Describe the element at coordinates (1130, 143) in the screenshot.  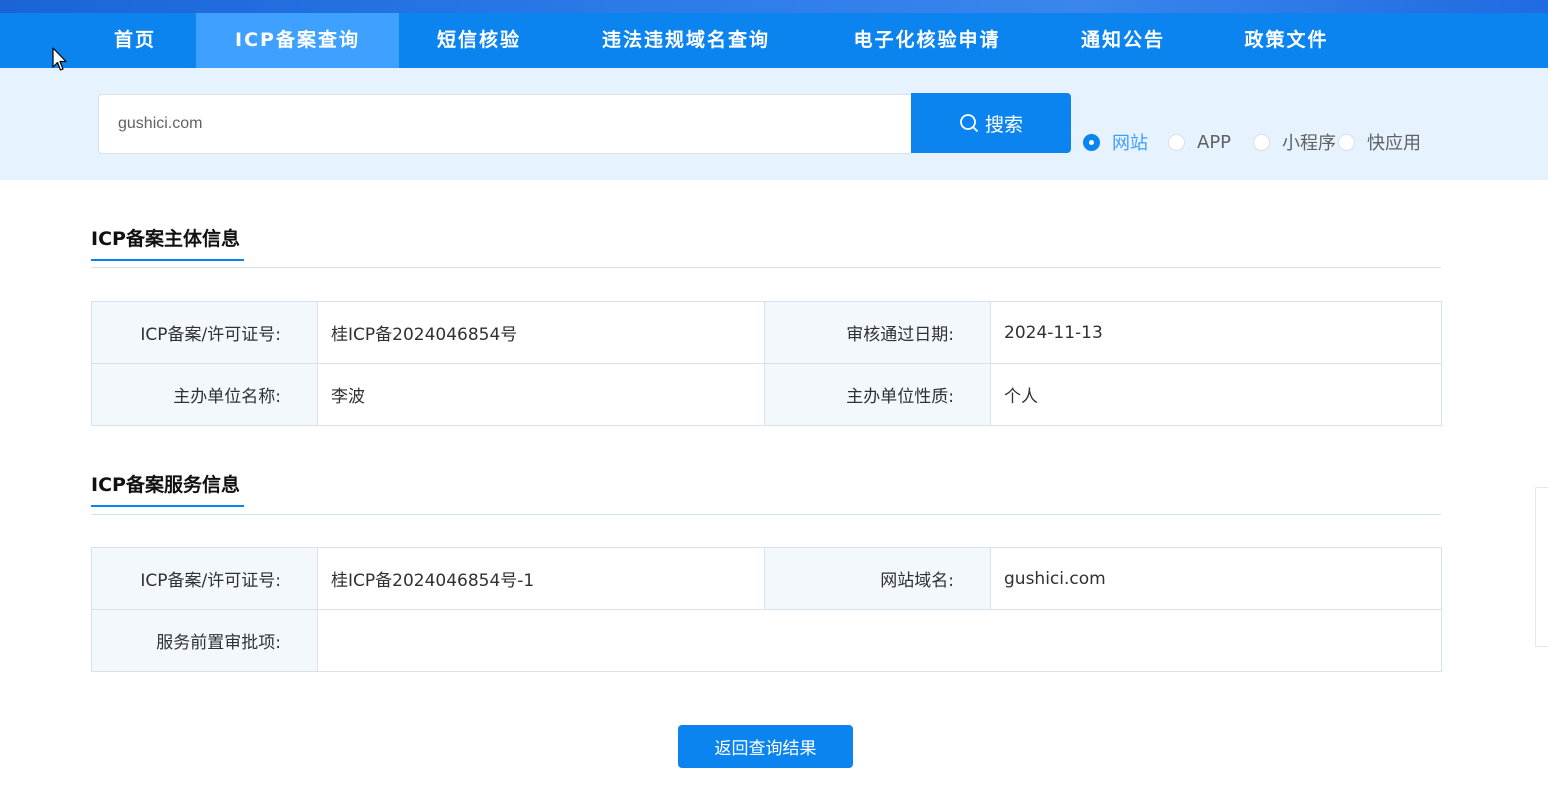
I see `radio-label: 网站` at that location.